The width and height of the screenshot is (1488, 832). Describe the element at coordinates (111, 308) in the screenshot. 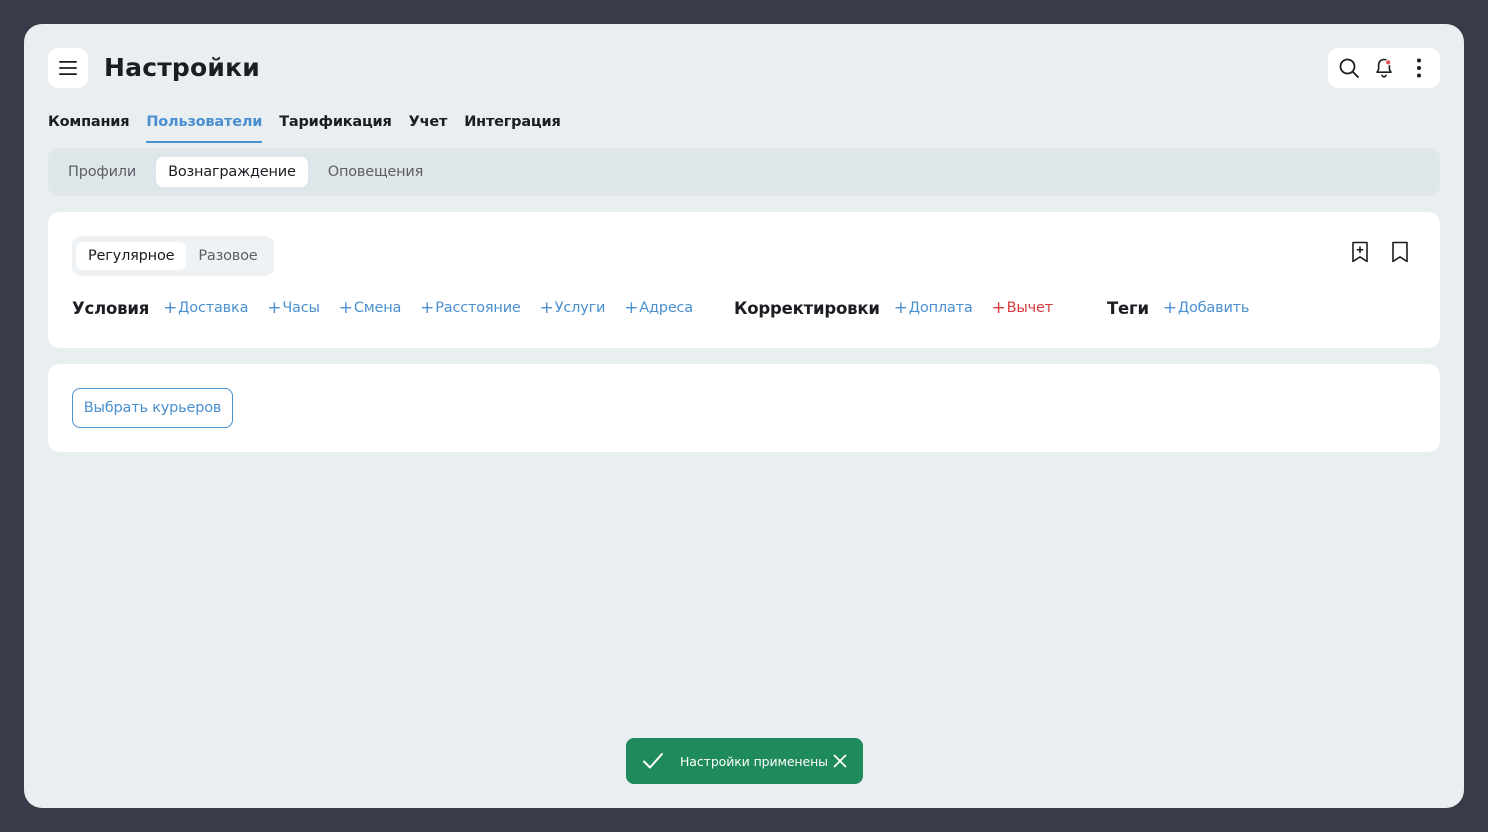

I see `conditions-title: Условия` at that location.